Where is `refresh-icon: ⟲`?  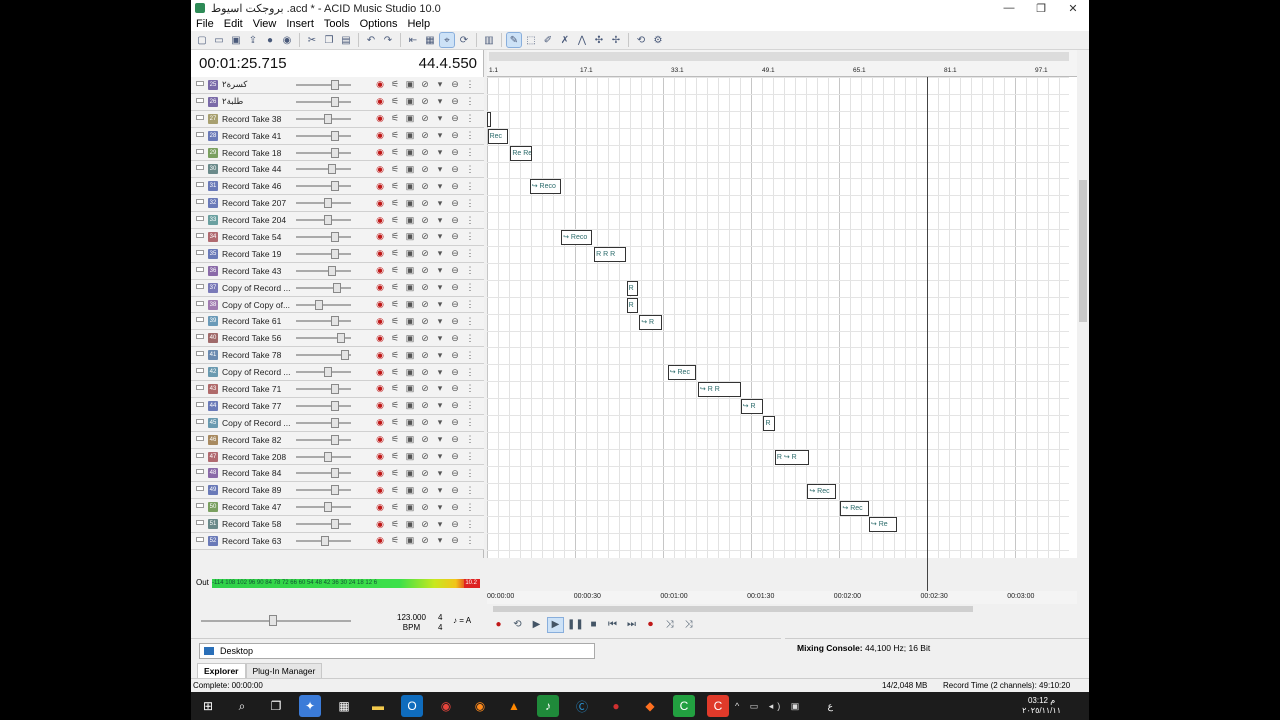
refresh-icon: ⟲ is located at coordinates (641, 40).